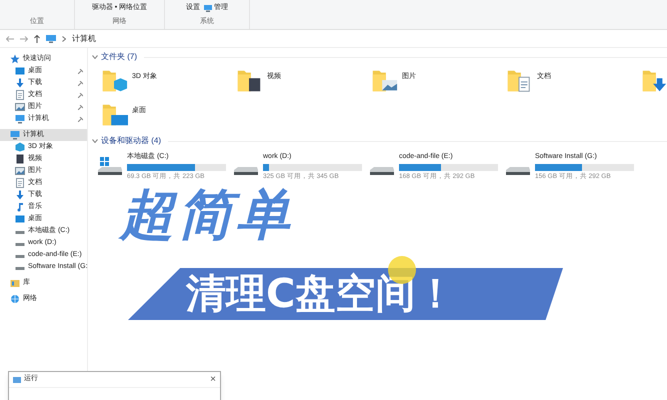 This screenshot has width=667, height=400. What do you see at coordinates (17, 379) in the screenshot?
I see `run-icon` at bounding box center [17, 379].